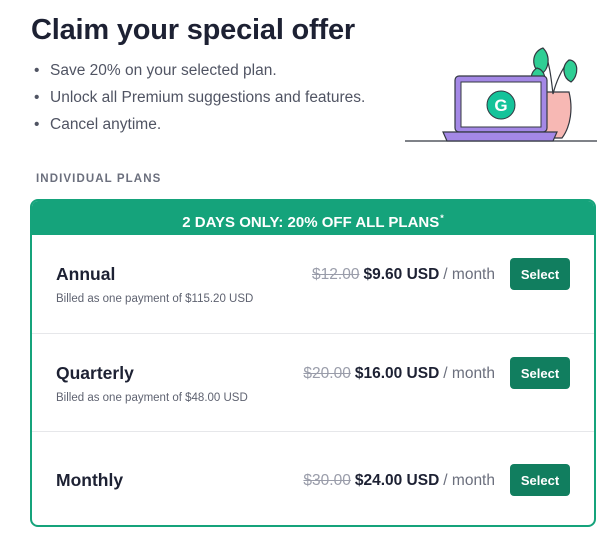 The width and height of the screenshot is (615, 545). What do you see at coordinates (99, 179) in the screenshot?
I see `section-label: INDIVIDUAL PLANS` at bounding box center [99, 179].